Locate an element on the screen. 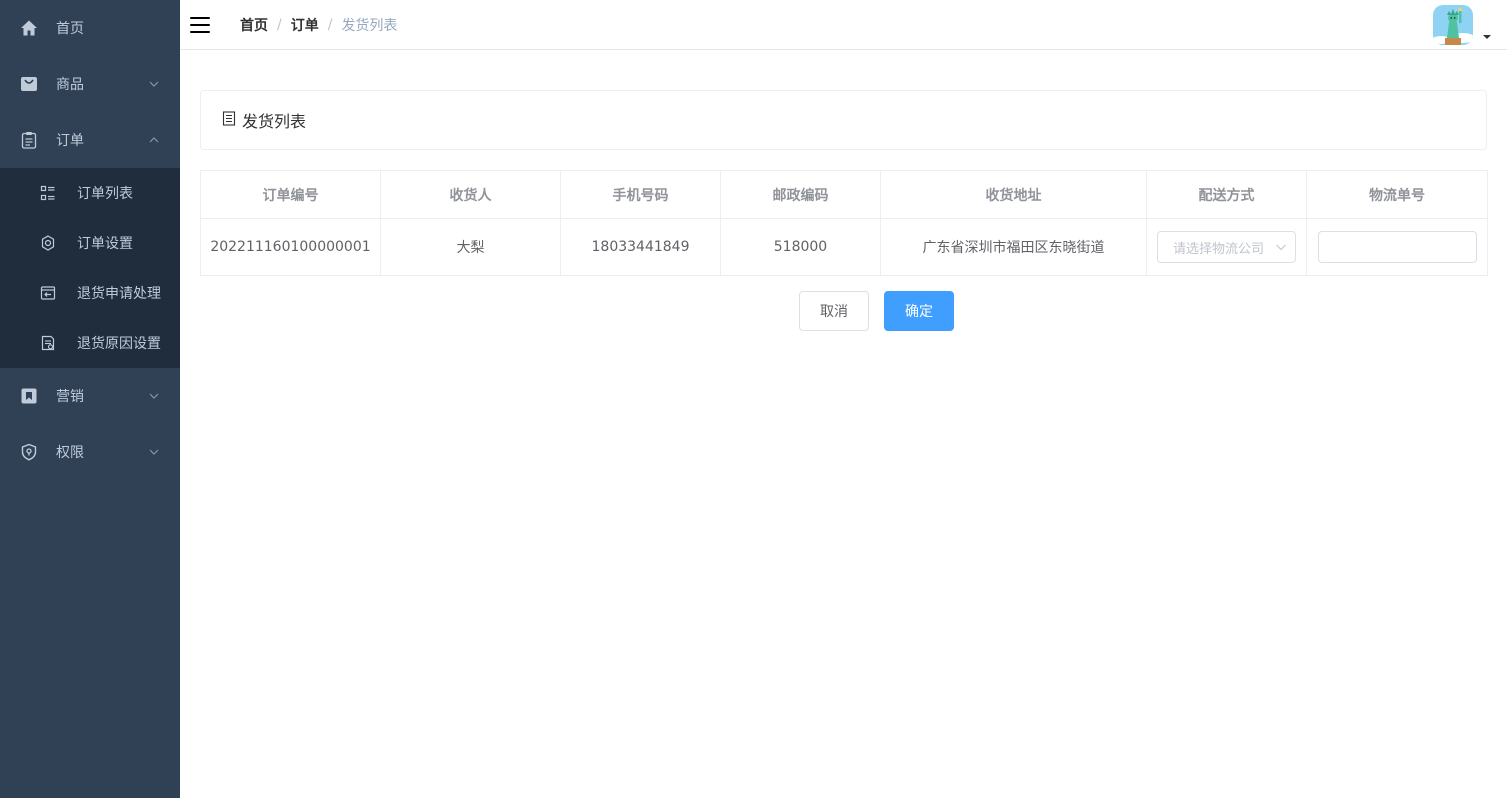  tracking-number-cell is located at coordinates (1397, 247).